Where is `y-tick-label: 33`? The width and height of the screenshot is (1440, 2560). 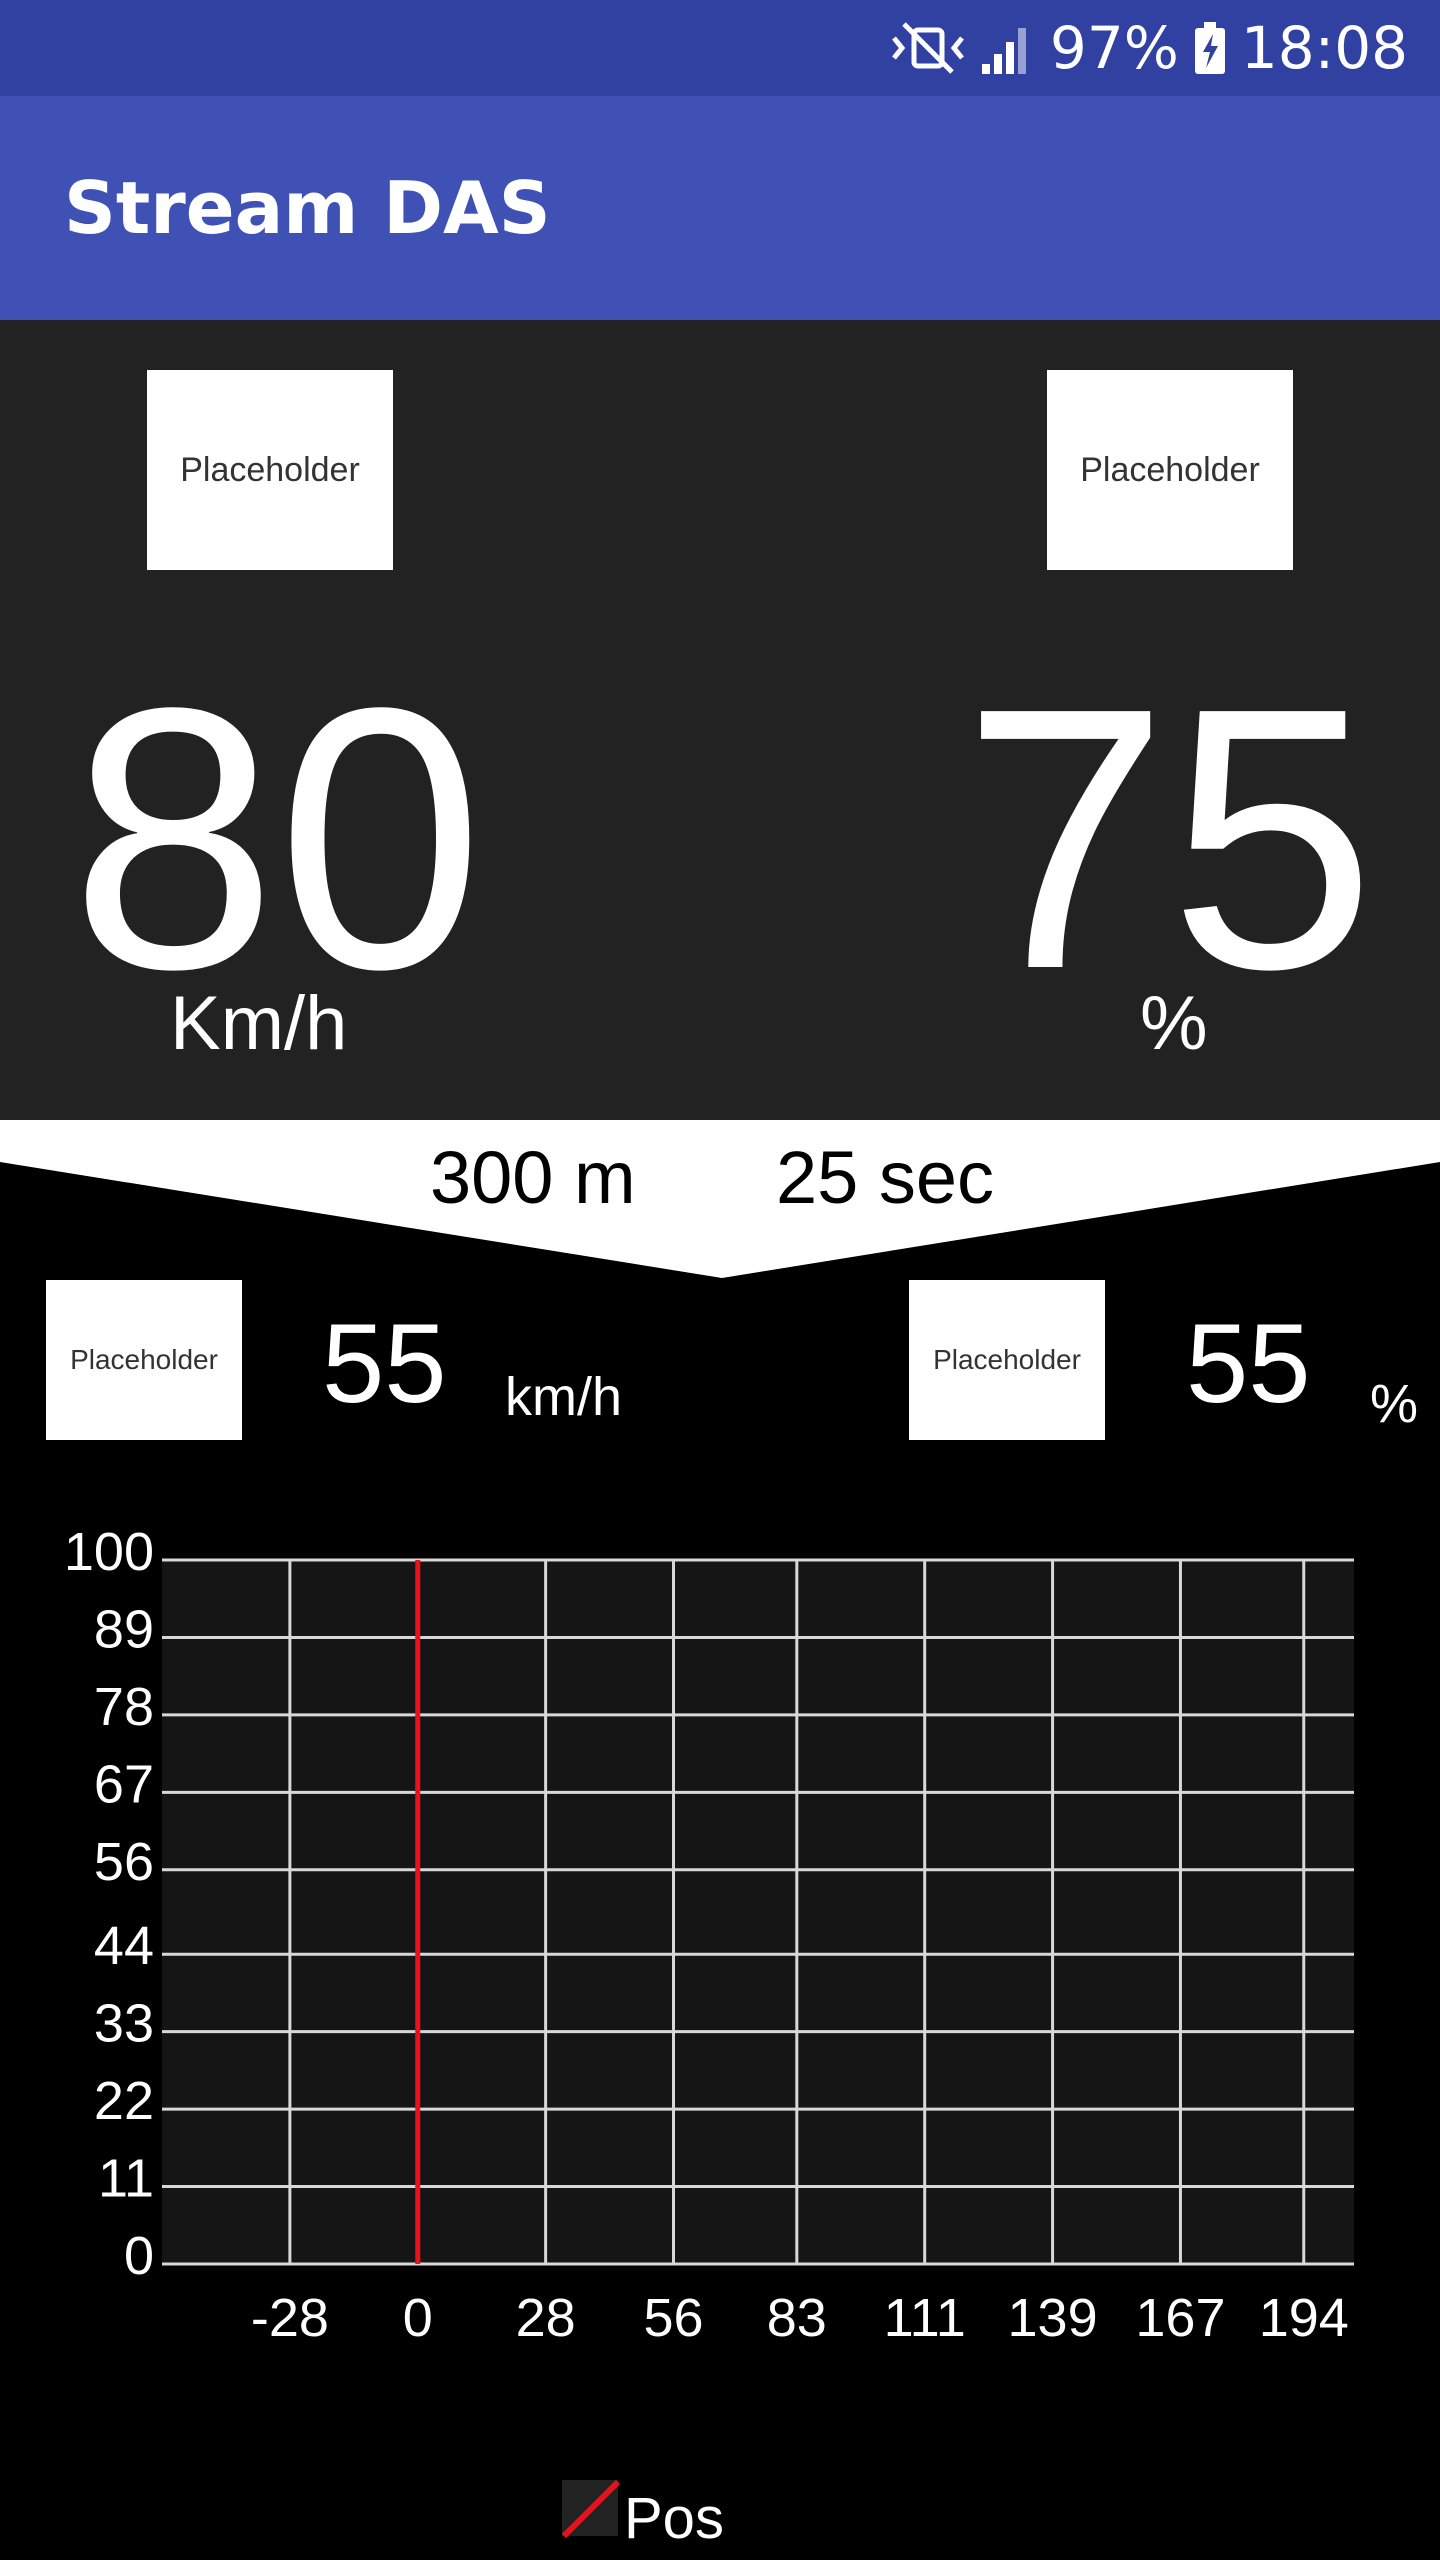 y-tick-label: 33 is located at coordinates (124, 2024).